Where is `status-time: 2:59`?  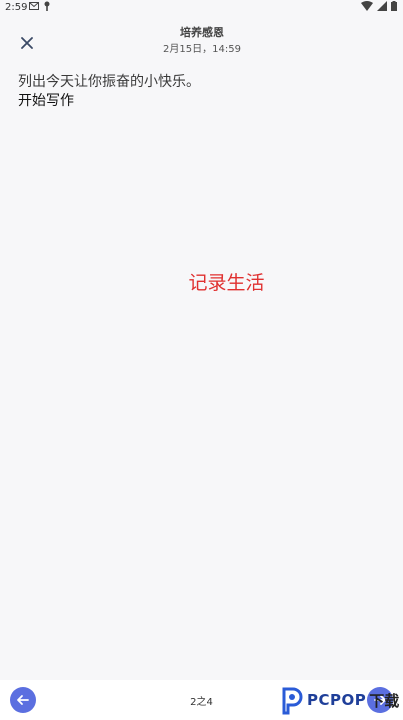
status-time: 2:59 is located at coordinates (16, 7).